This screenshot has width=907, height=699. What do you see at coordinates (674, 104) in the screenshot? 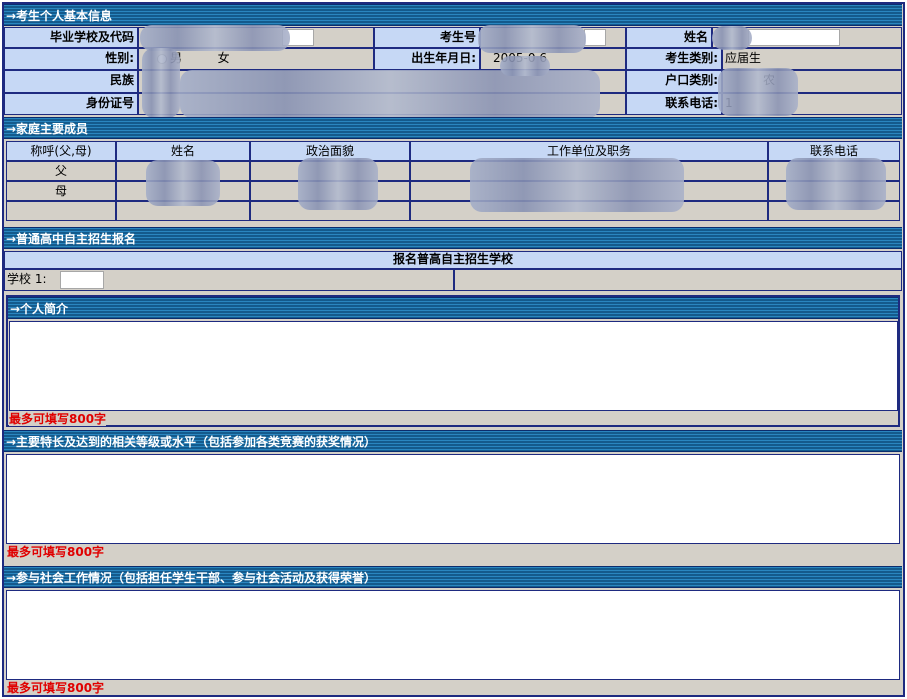
I see `phone-label: 联系电话:` at bounding box center [674, 104].